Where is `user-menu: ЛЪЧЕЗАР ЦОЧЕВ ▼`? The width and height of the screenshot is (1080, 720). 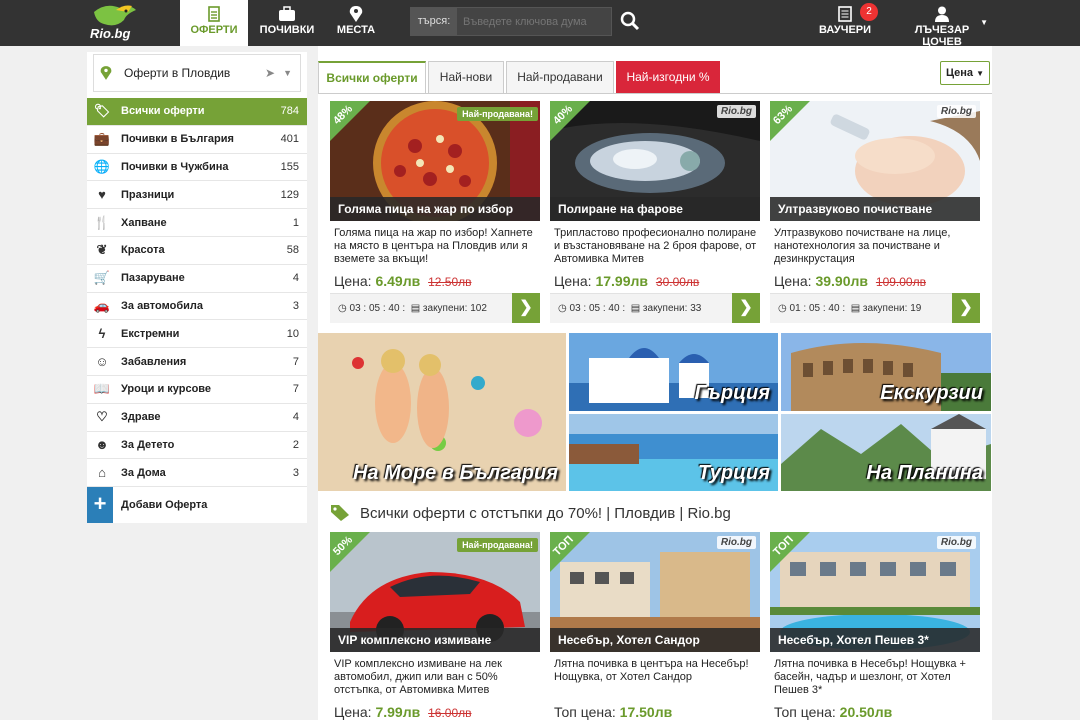 user-menu: ЛЪЧЕЗАР ЦОЧЕВ ▼ is located at coordinates (942, 24).